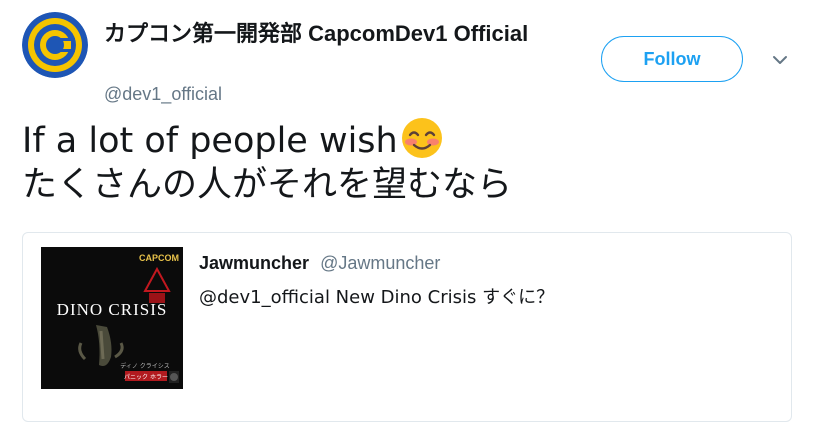 The image size is (820, 422). I want to click on dino-crisis-cover-image: CAPCOM DINO CRISIS ディノ クライシス パニック ホラー, so click(112, 318).